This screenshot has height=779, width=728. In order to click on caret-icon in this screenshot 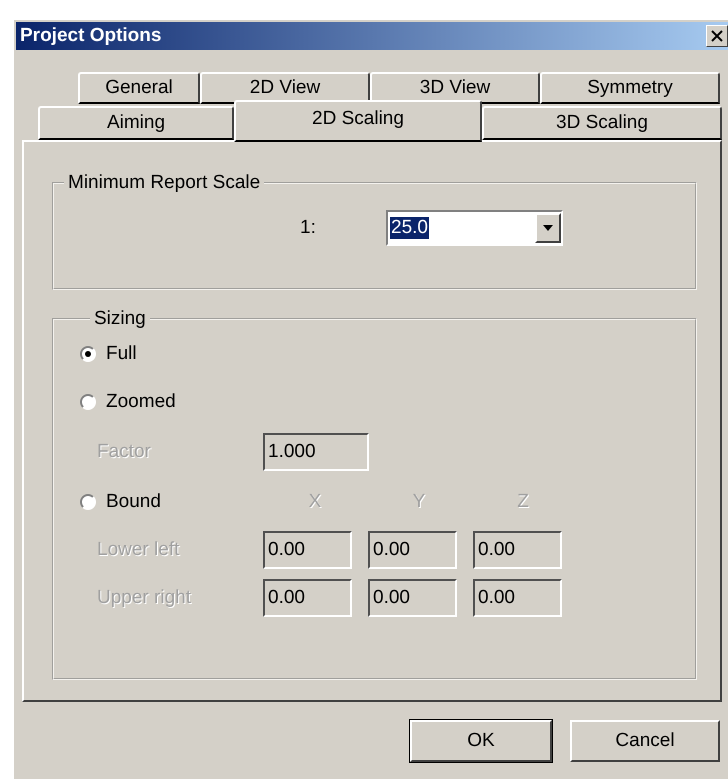, I will do `click(548, 228)`.